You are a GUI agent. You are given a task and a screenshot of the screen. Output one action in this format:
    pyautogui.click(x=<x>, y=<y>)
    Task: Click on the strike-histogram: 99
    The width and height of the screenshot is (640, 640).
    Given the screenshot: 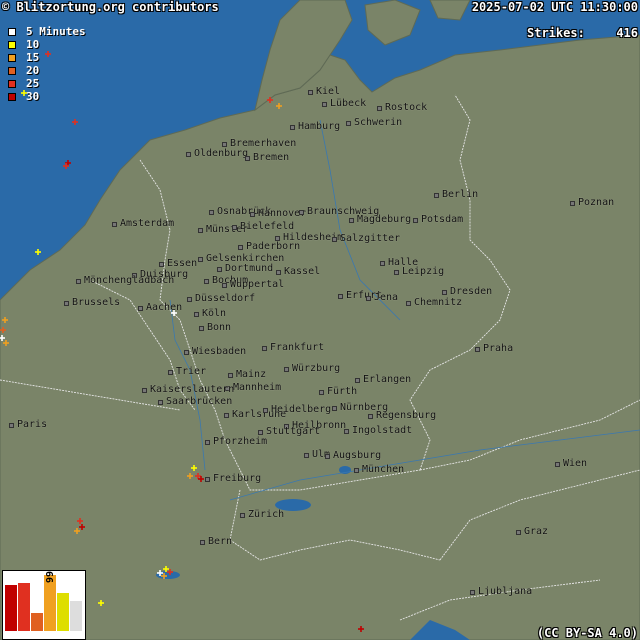 What is the action you would take?
    pyautogui.click(x=44, y=605)
    